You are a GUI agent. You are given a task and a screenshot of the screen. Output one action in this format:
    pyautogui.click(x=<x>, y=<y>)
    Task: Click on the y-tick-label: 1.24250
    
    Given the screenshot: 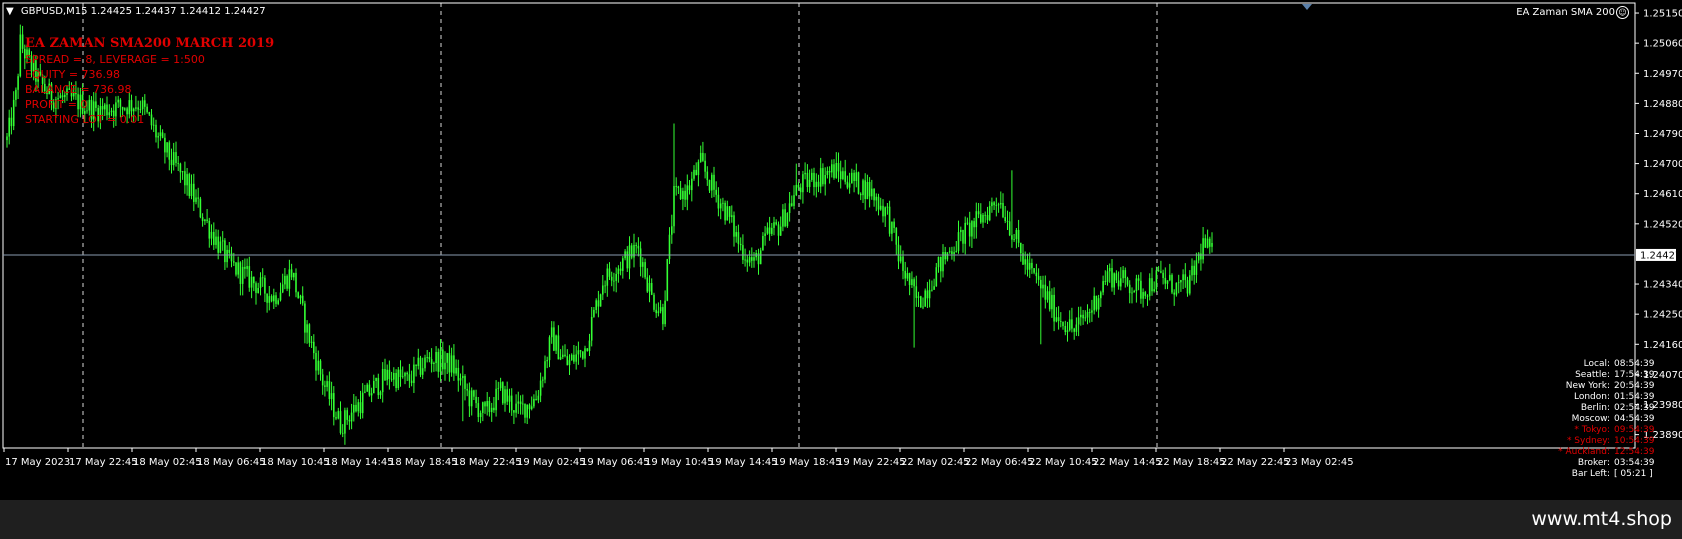 What is the action you would take?
    pyautogui.click(x=1662, y=315)
    